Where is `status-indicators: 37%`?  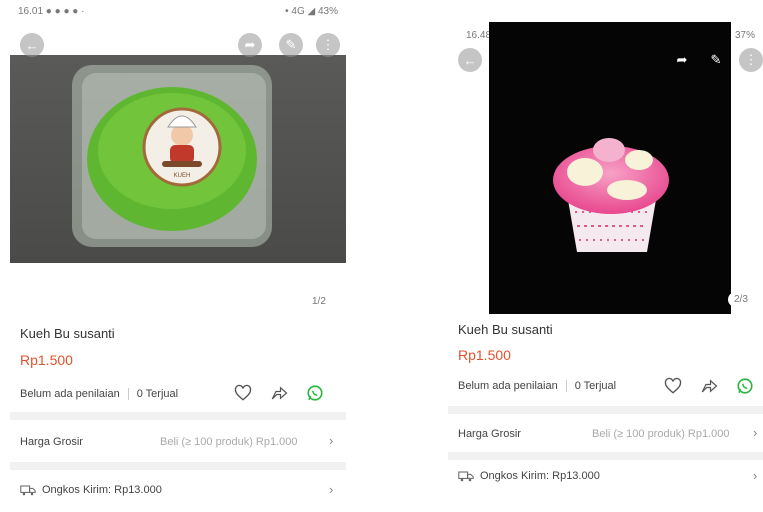 status-indicators: 37% is located at coordinates (744, 35).